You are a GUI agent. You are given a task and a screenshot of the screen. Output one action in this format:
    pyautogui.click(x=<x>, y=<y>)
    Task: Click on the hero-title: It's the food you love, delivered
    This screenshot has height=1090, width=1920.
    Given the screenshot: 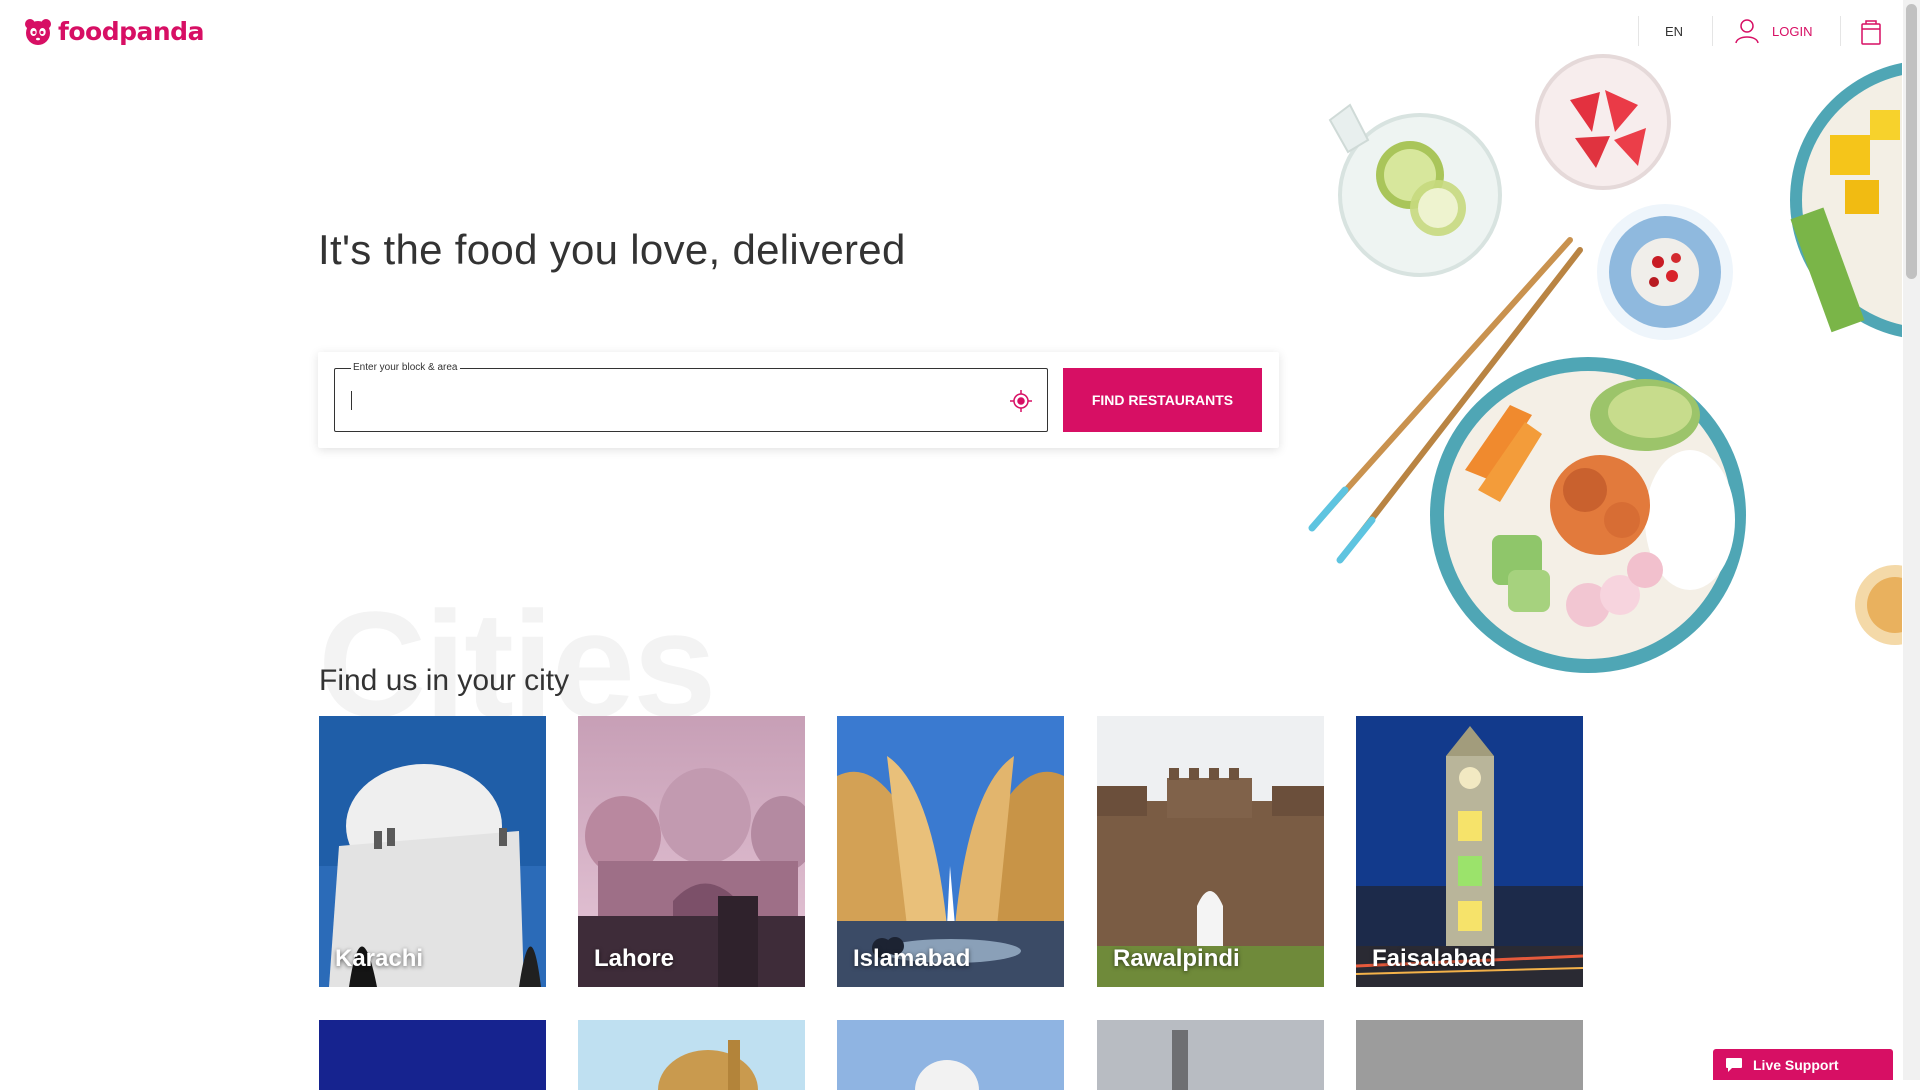 What is the action you would take?
    pyautogui.click(x=612, y=249)
    